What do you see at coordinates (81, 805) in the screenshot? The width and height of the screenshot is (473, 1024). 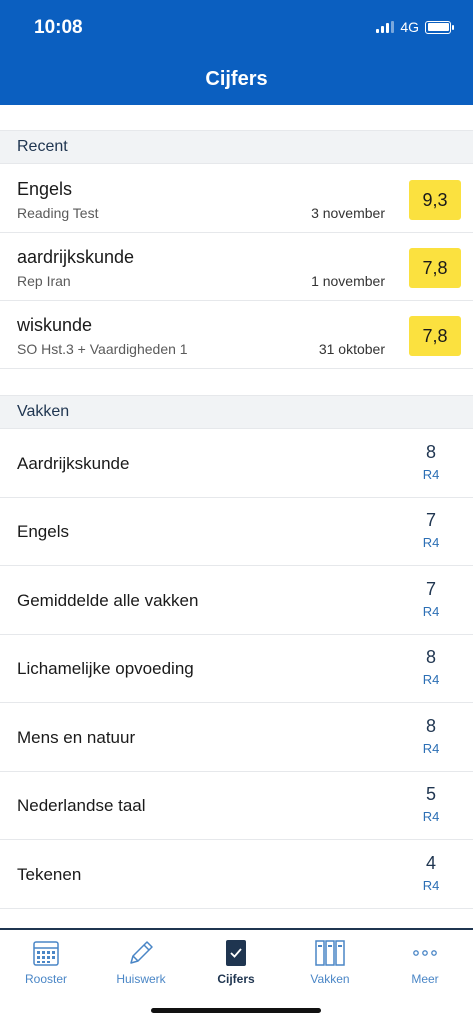 I see `subject-name: Nederlandse taal` at bounding box center [81, 805].